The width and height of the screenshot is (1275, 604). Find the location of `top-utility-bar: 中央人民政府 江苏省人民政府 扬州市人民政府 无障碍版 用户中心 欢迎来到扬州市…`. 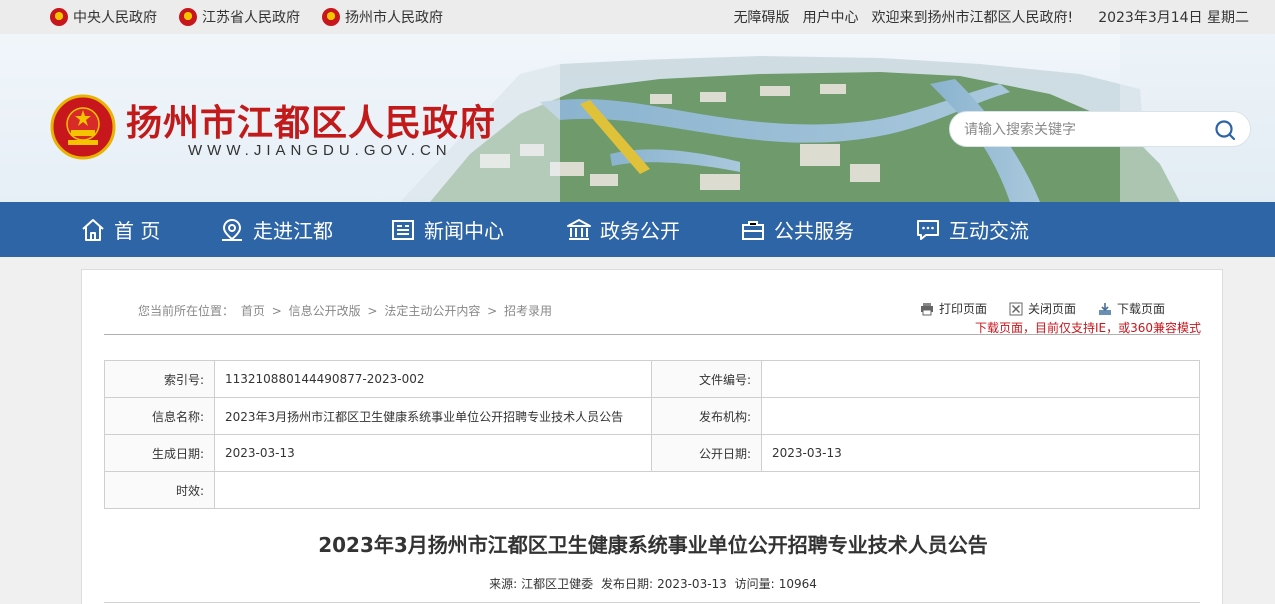

top-utility-bar: 中央人民政府 江苏省人民政府 扬州市人民政府 无障碍版 用户中心 欢迎来到扬州市… is located at coordinates (637, 17).